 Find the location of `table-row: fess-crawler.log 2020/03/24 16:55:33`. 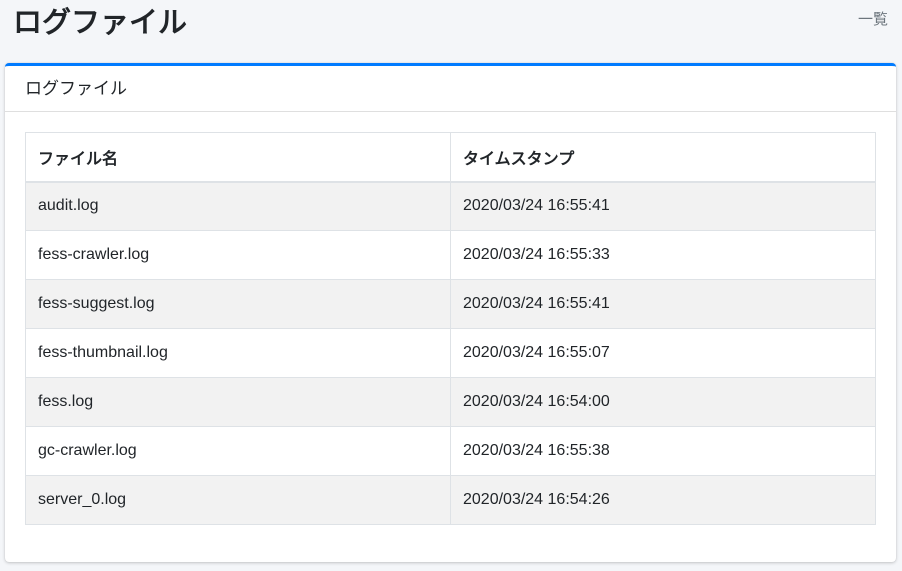

table-row: fess-crawler.log 2020/03/24 16:55:33 is located at coordinates (450, 255).